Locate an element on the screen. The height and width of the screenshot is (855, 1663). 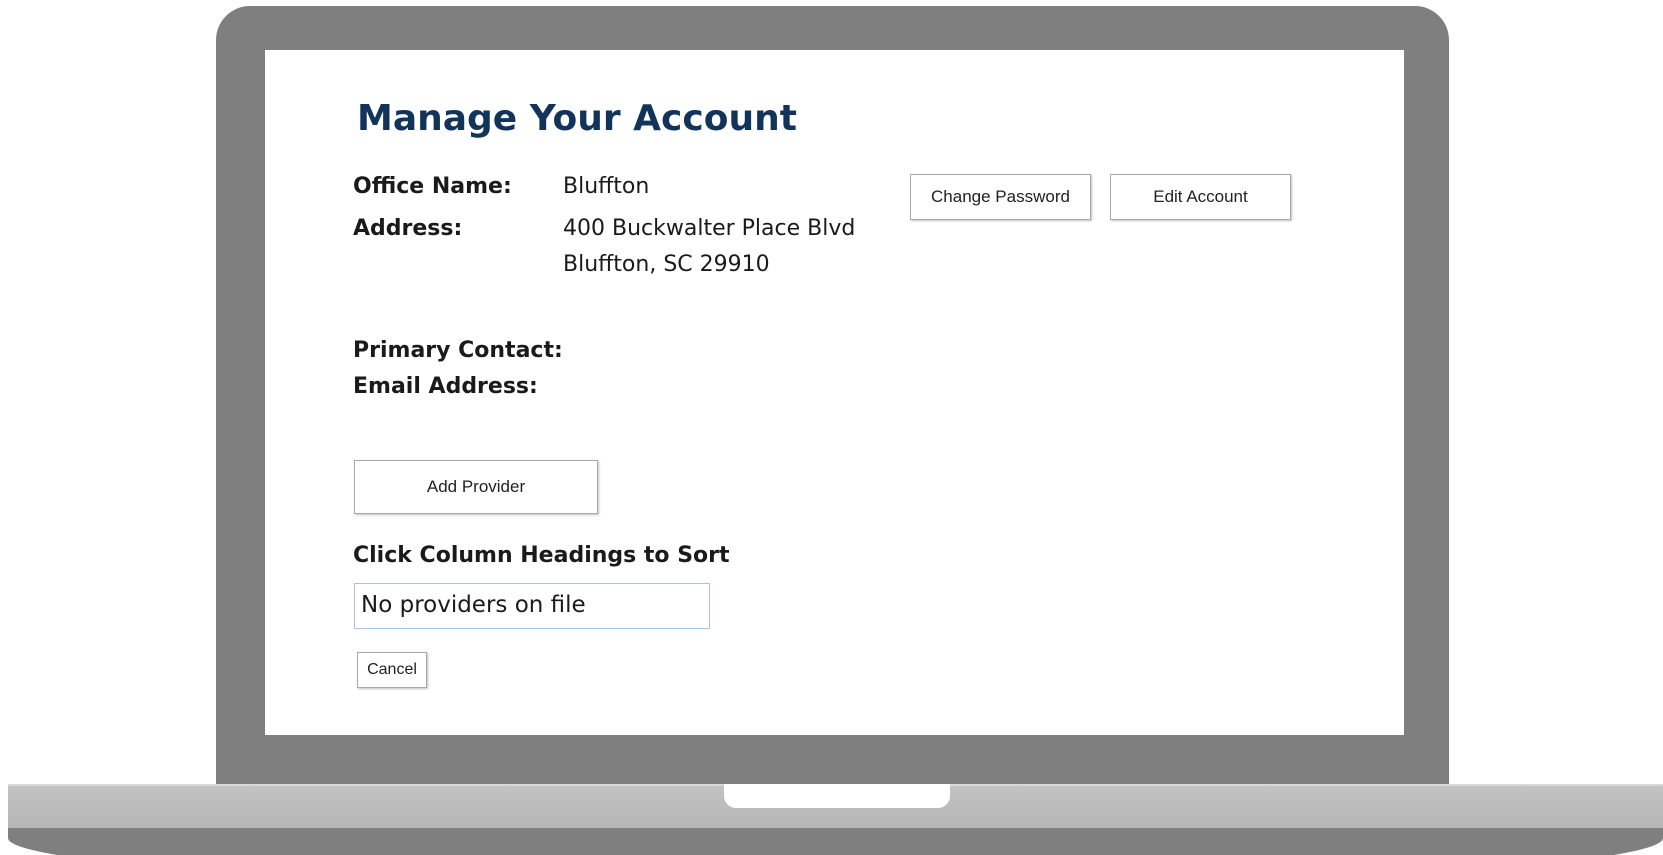
address-line-2: Bluffton, SC 29910 is located at coordinates (666, 264).